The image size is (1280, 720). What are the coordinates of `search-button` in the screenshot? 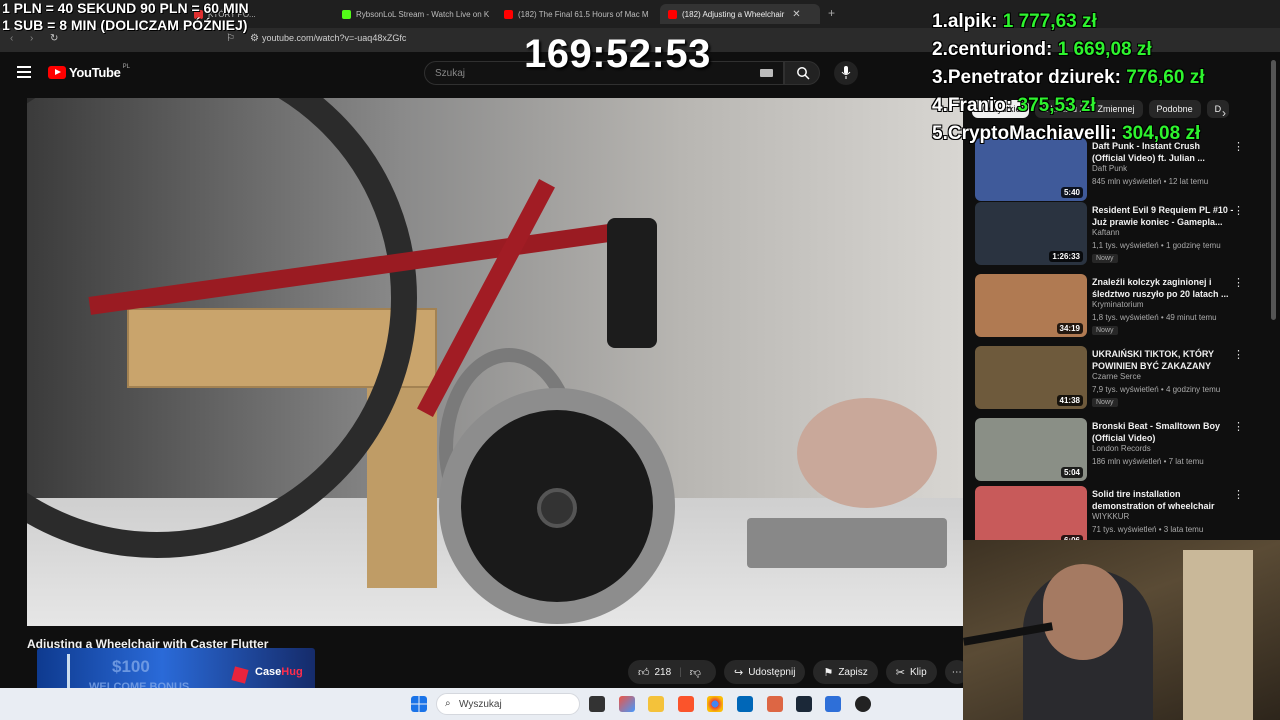 It's located at (802, 73).